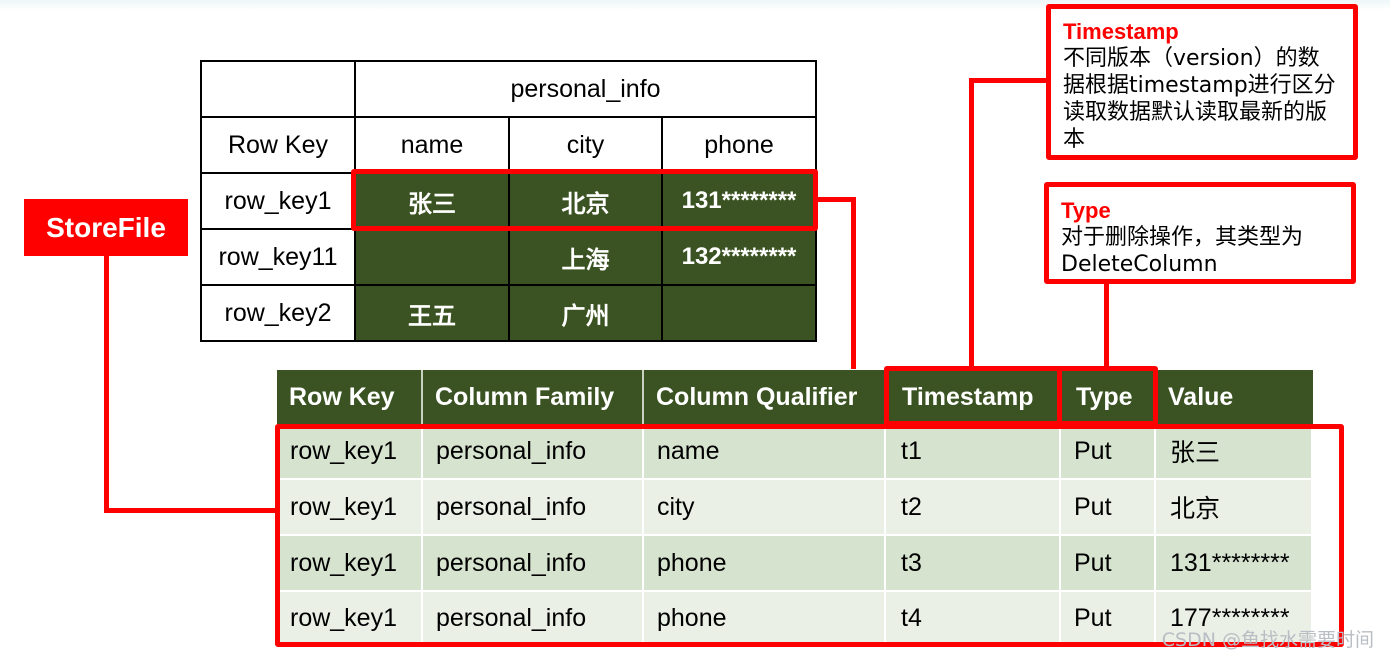  What do you see at coordinates (765, 397) in the screenshot?
I see `header-column-qualifier: Column Qualifier` at bounding box center [765, 397].